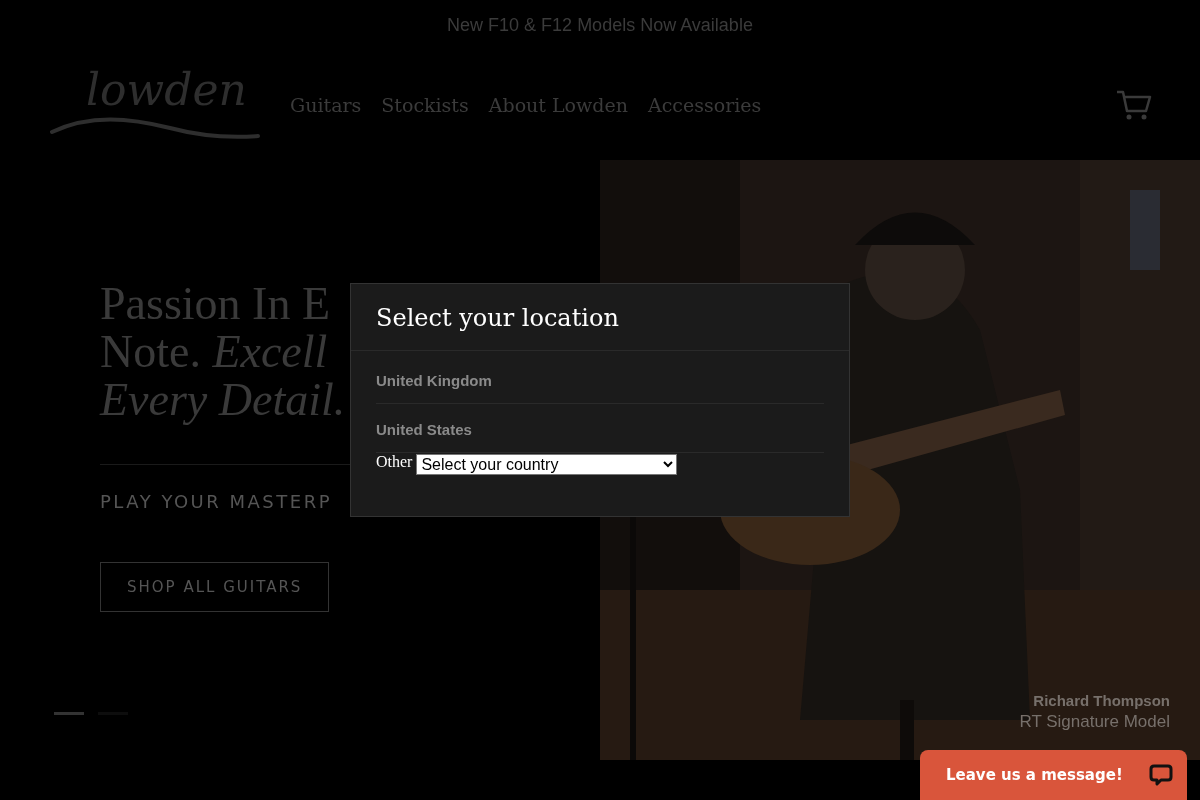 The height and width of the screenshot is (800, 1200). Describe the element at coordinates (558, 105) in the screenshot. I see `nav-link: About Lowden` at that location.